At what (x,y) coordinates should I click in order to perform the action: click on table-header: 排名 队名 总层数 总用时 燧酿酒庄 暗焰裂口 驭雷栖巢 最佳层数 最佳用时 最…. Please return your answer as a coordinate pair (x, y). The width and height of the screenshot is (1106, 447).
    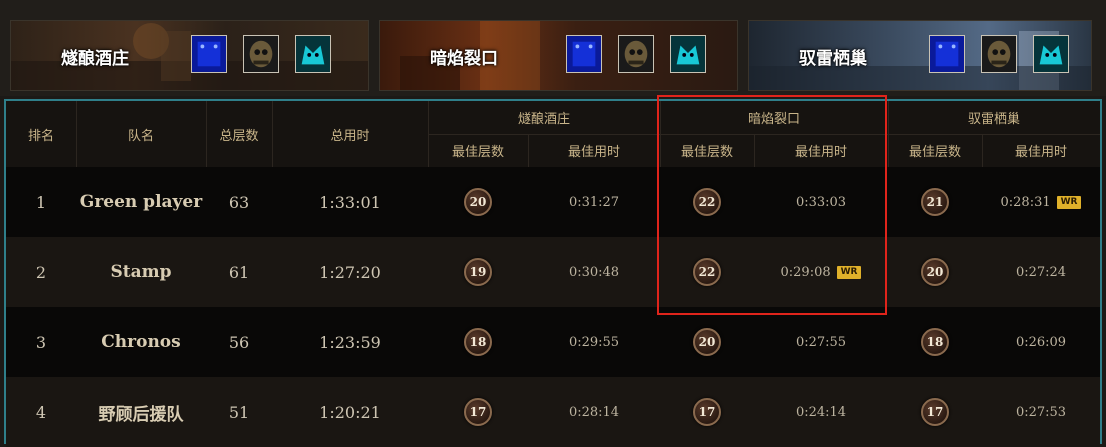
    Looking at the image, I should click on (553, 134).